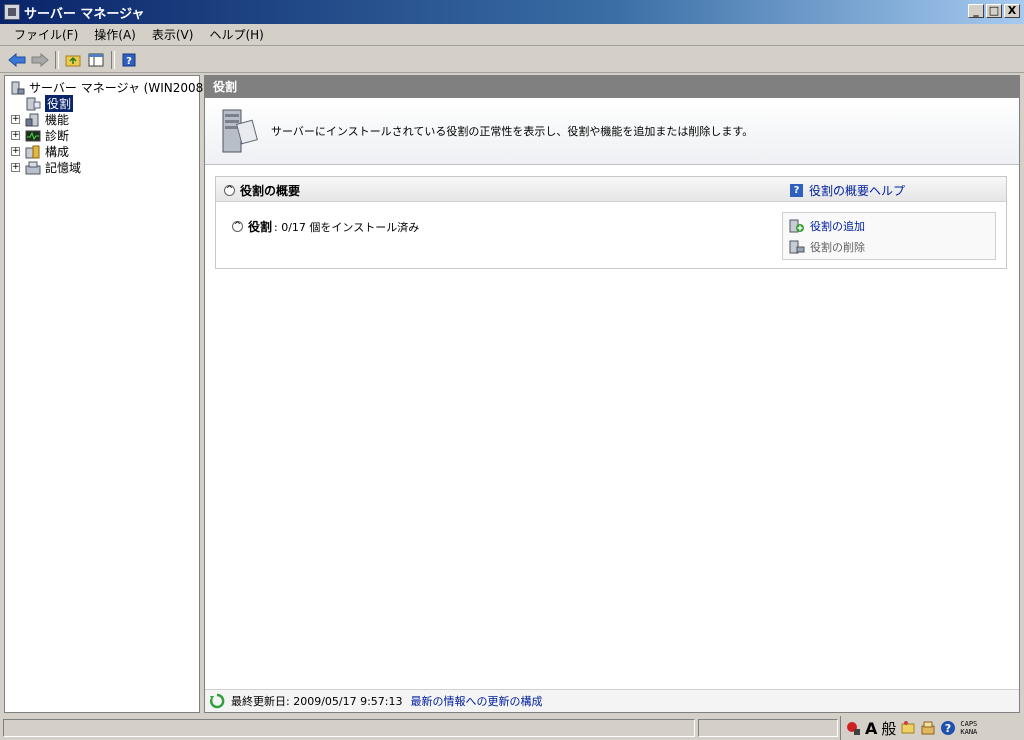 The image size is (1024, 740). I want to click on tree-item-label: 構成, so click(57, 152).